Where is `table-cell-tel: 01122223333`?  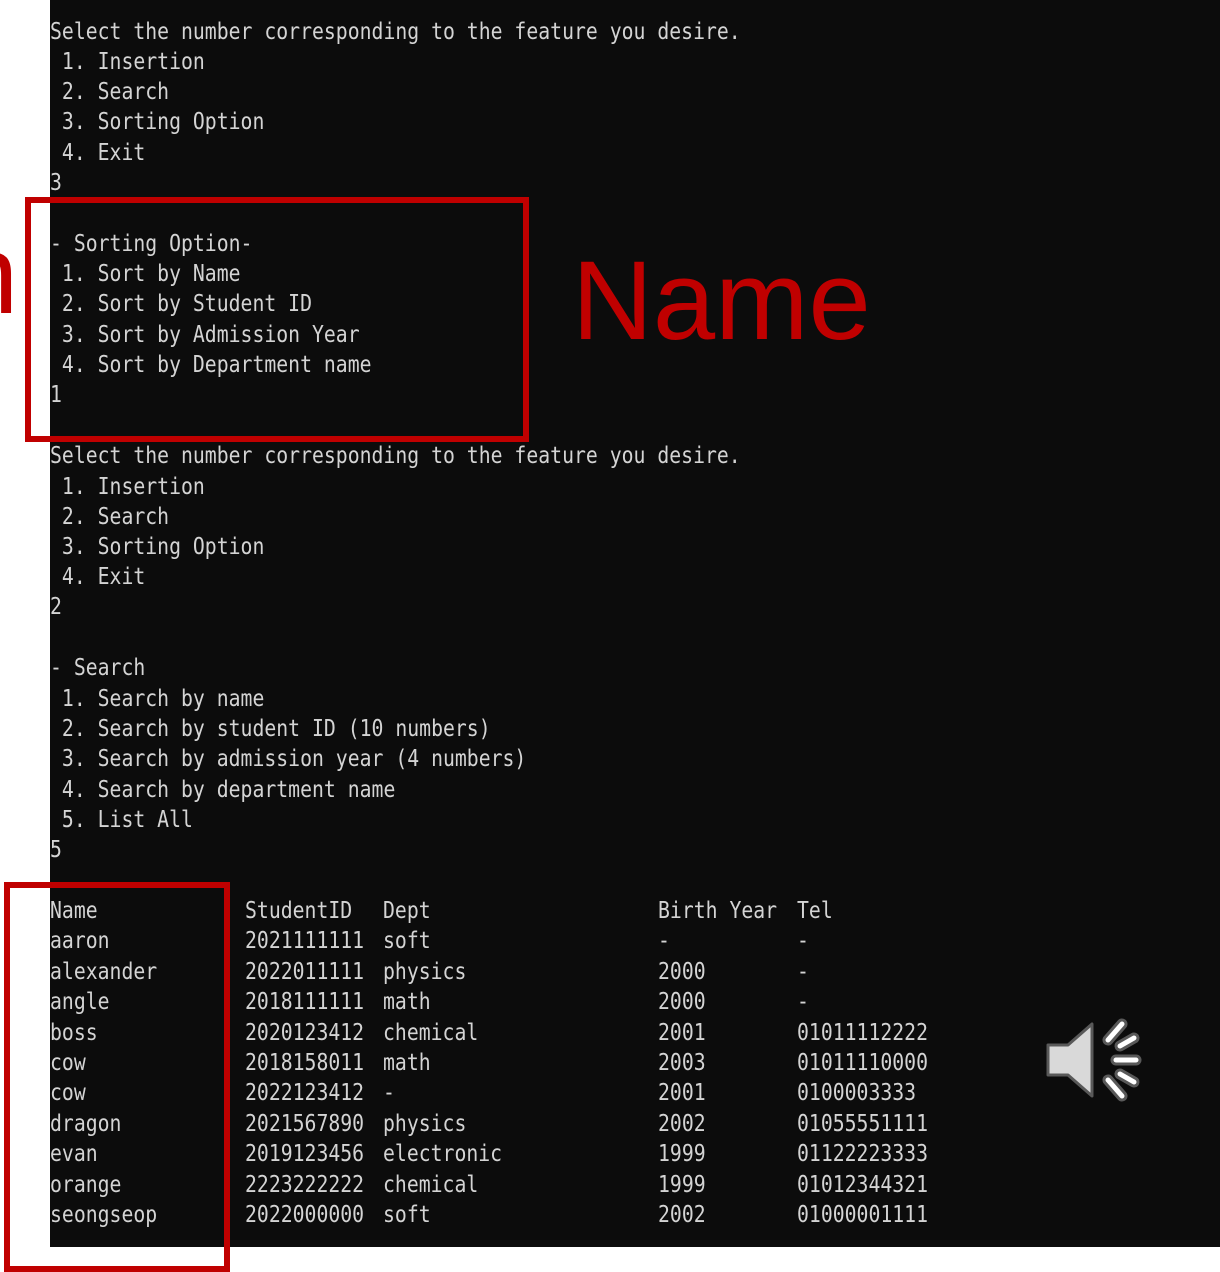
table-cell-tel: 01122223333 is located at coordinates (863, 1154).